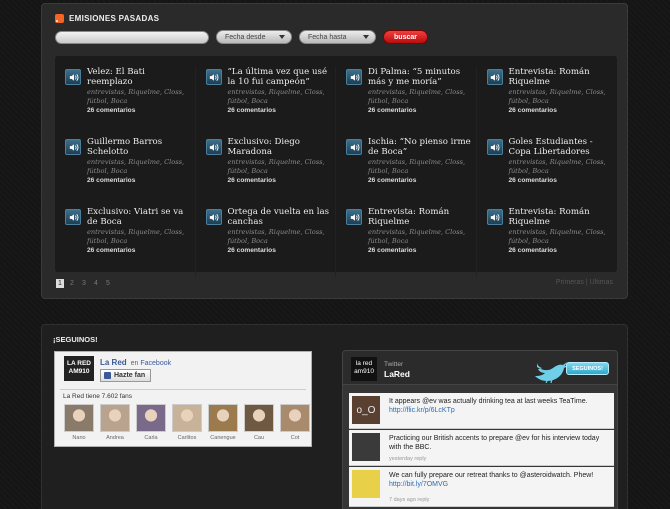 The image size is (670, 509). What do you see at coordinates (570, 282) in the screenshot?
I see `primeras-link: Primeras` at bounding box center [570, 282].